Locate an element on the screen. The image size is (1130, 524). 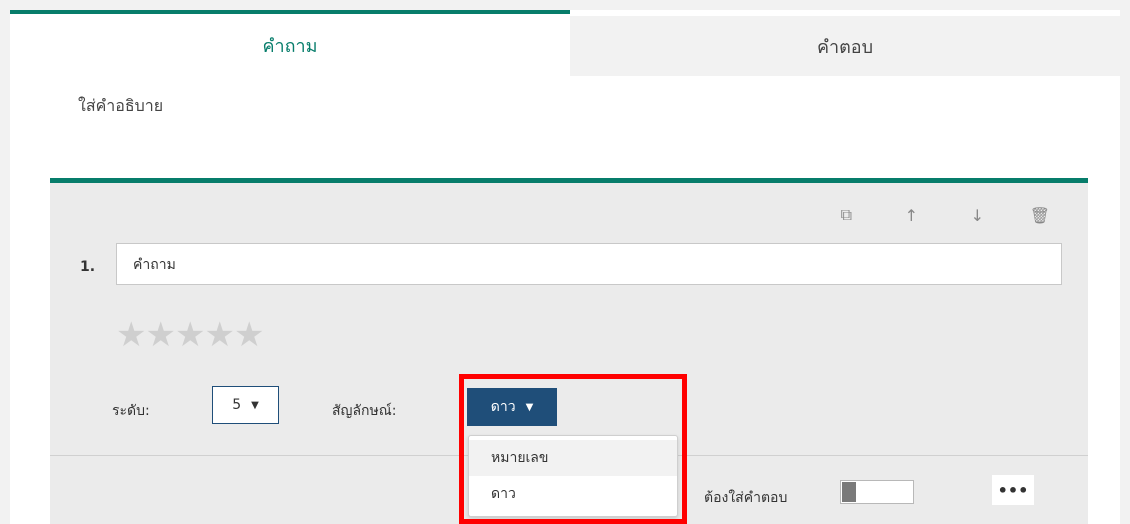
outer-frame-left is located at coordinates (5, 262).